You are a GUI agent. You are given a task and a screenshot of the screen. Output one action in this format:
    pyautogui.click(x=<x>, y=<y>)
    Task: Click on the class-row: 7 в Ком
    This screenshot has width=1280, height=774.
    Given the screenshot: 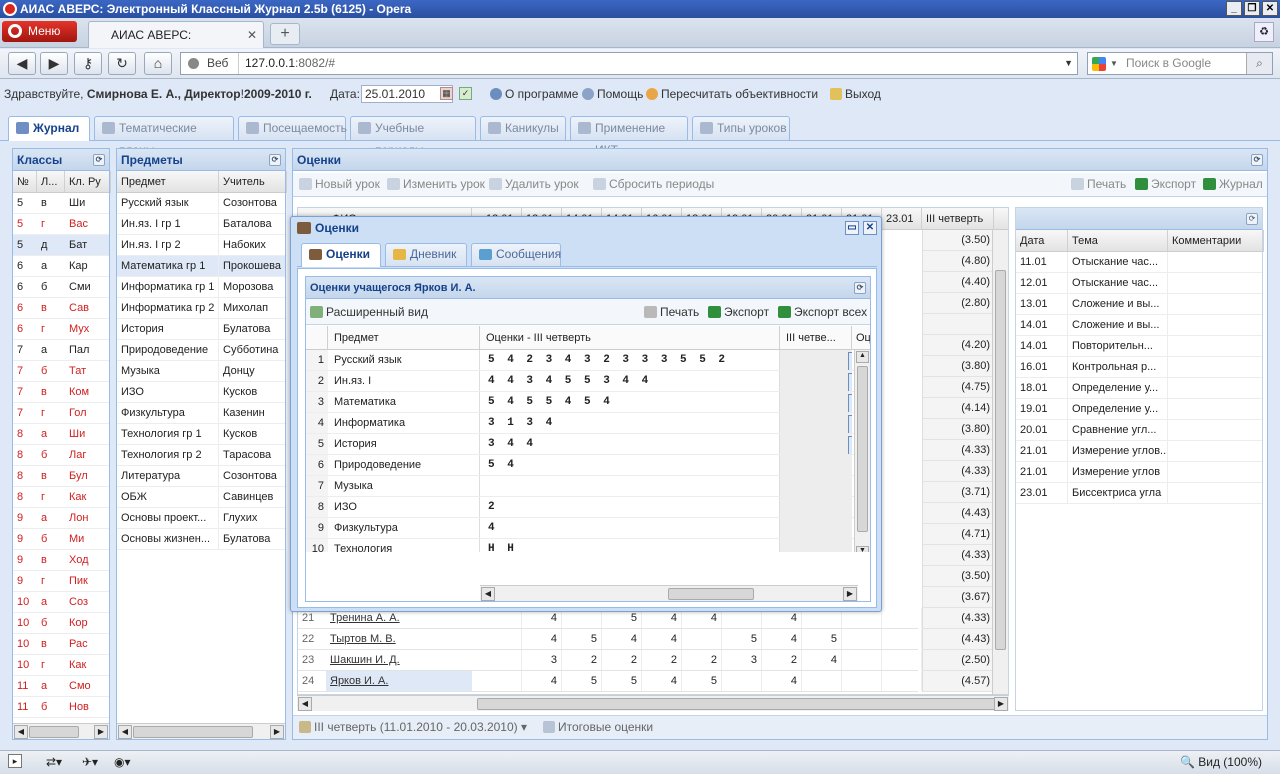 What is the action you would take?
    pyautogui.click(x=61, y=392)
    